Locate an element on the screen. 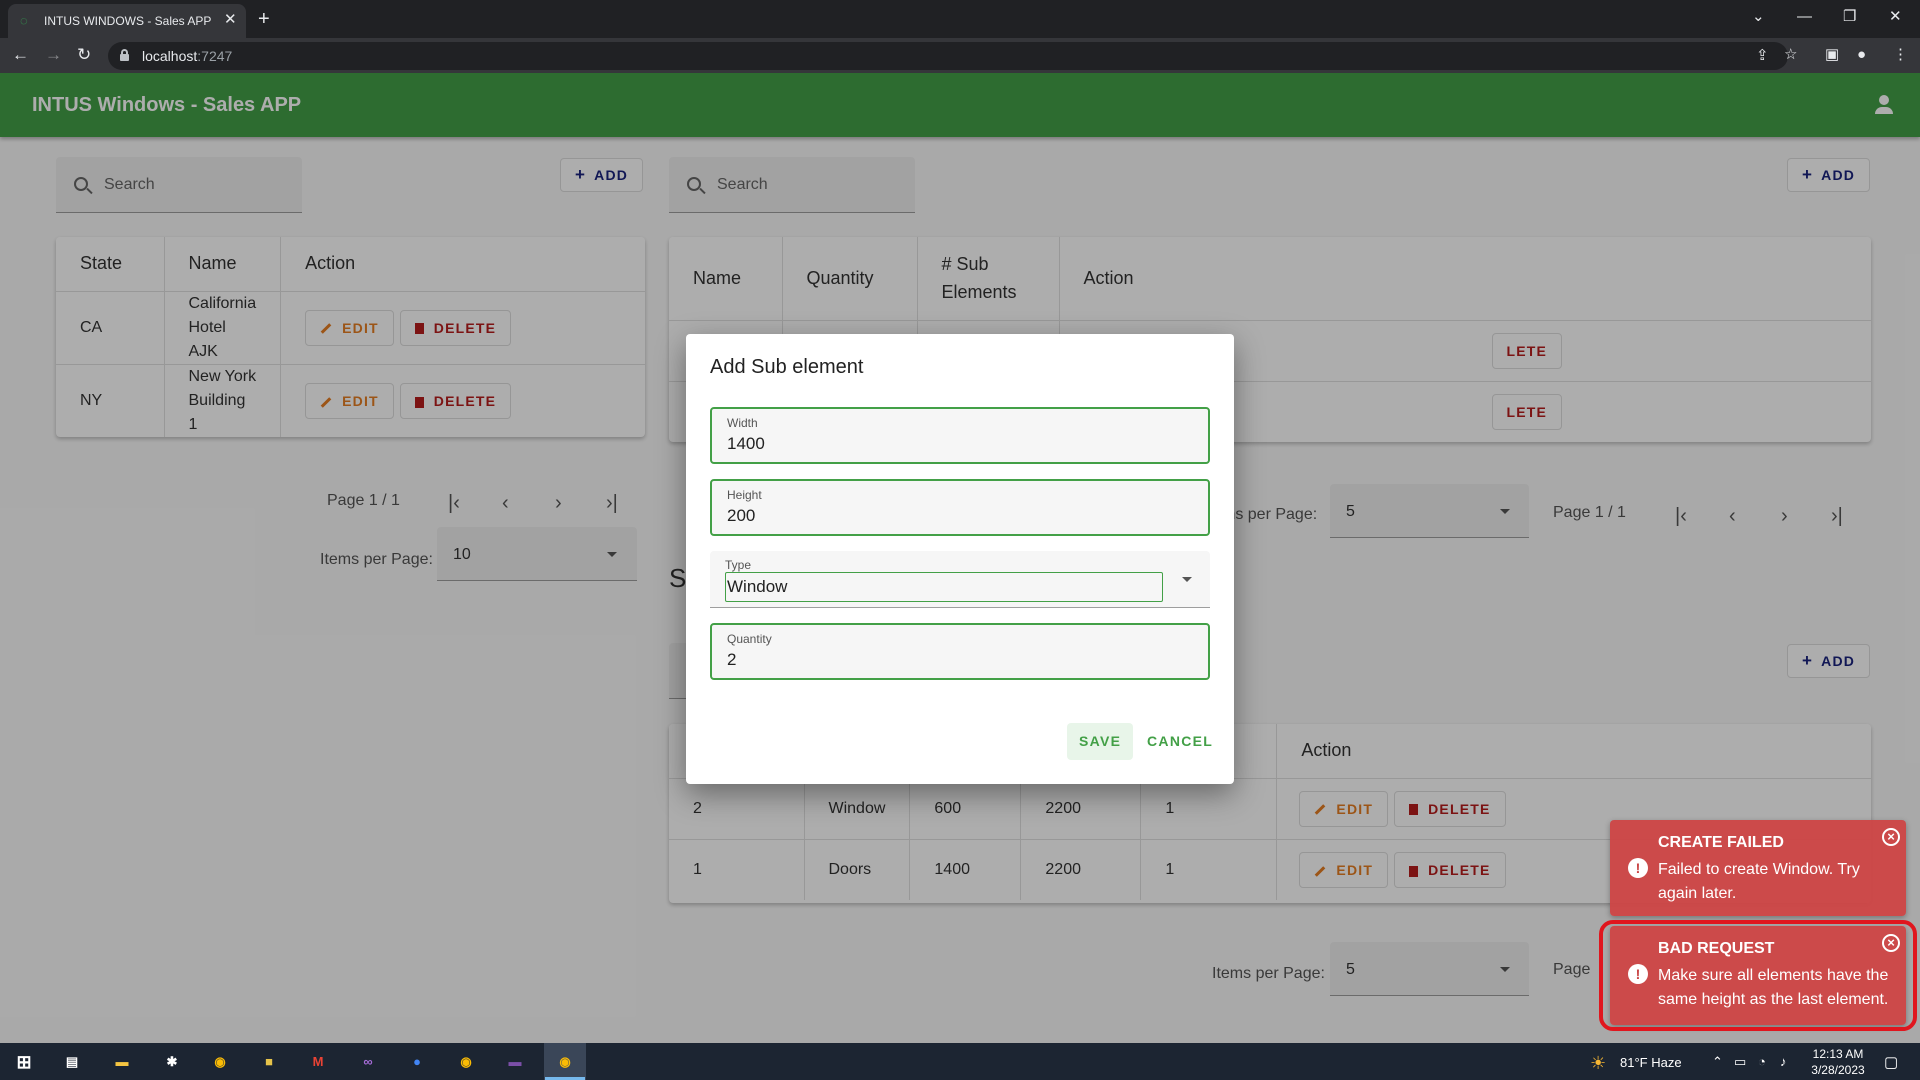 The width and height of the screenshot is (1920, 1080). slack-icon: ✱ is located at coordinates (172, 1062).